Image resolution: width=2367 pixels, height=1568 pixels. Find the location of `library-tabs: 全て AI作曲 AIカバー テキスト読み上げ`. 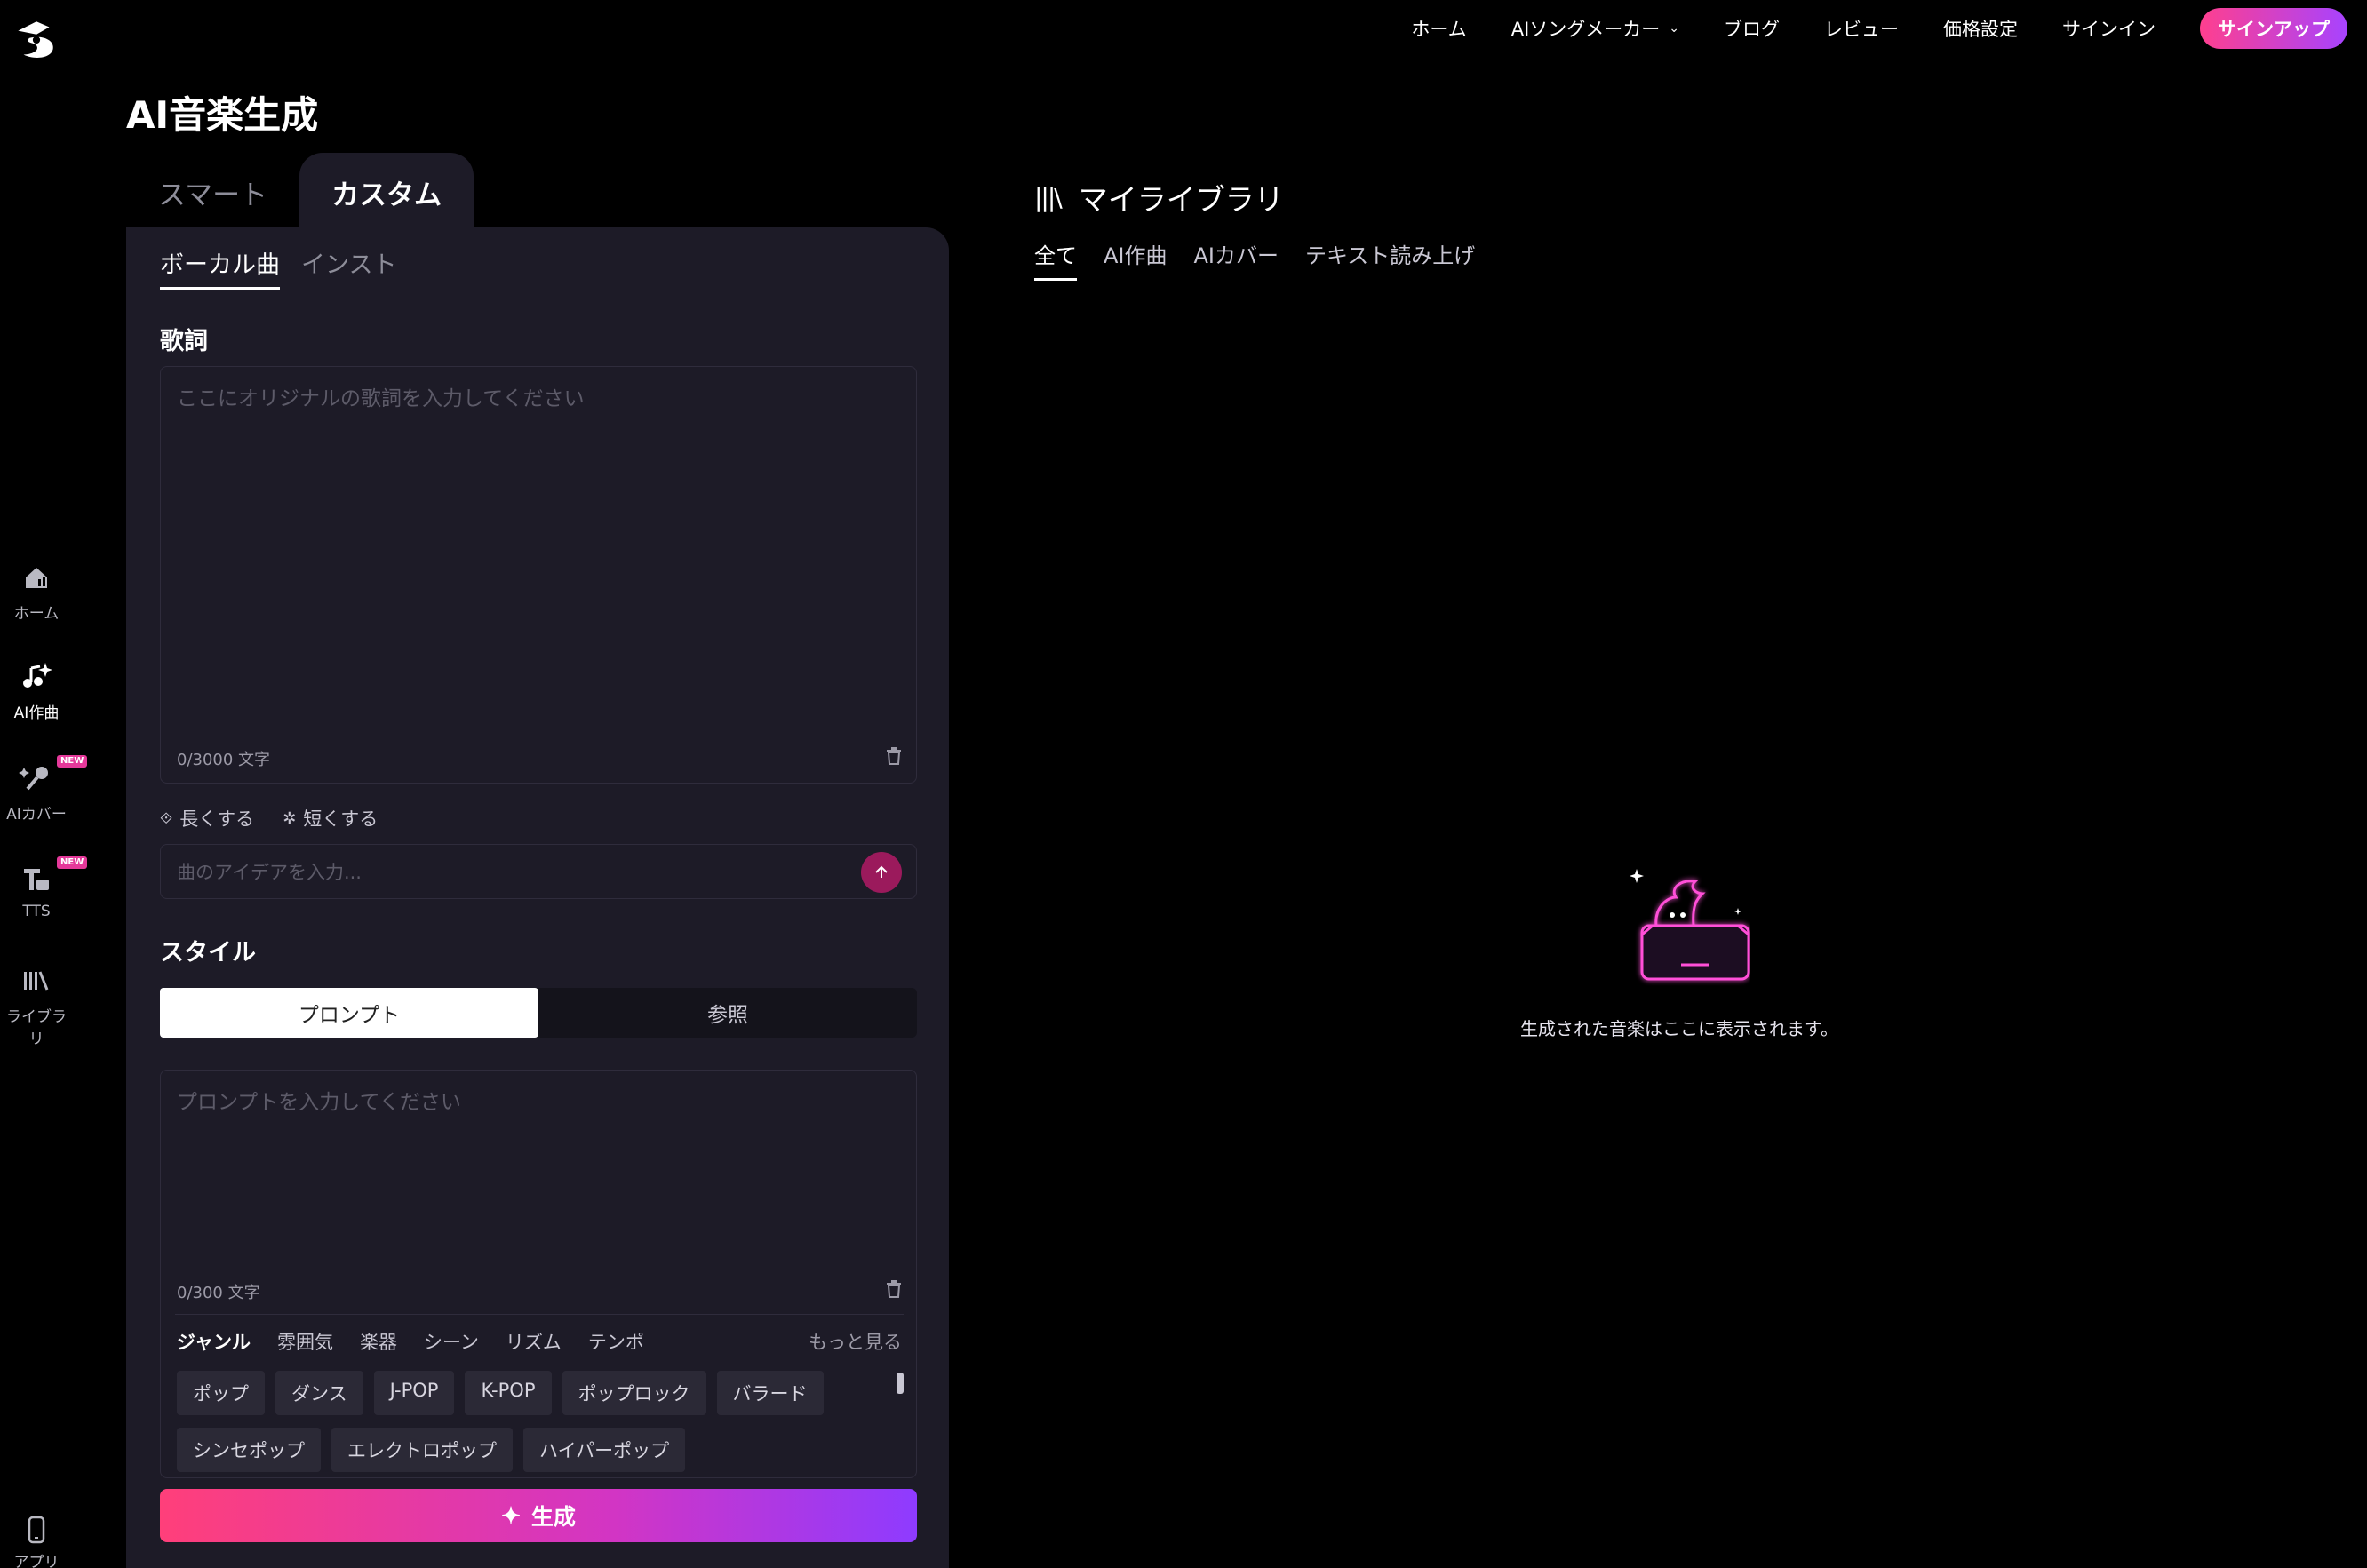

library-tabs: 全て AI作曲 AIカバー テキスト読み上げ is located at coordinates (1268, 260).